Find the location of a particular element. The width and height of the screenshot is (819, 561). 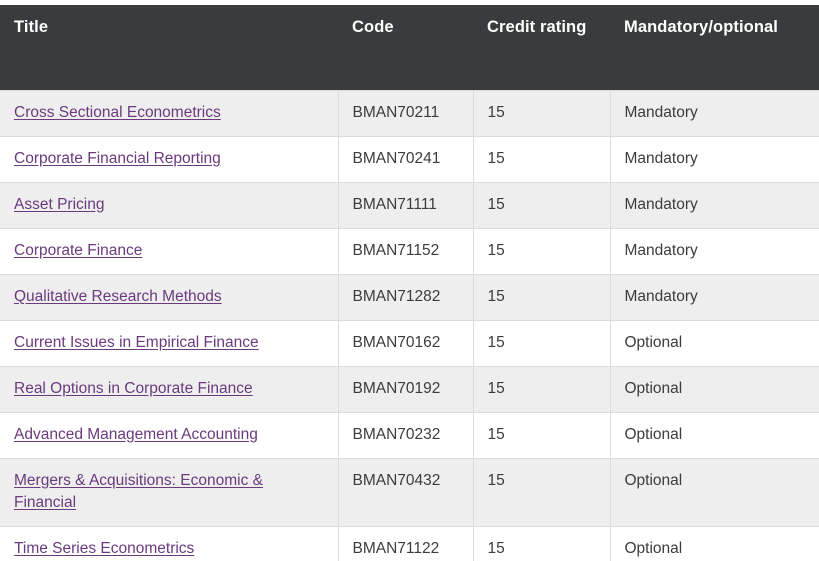

course-title-link: Asset Pricing is located at coordinates (59, 204).